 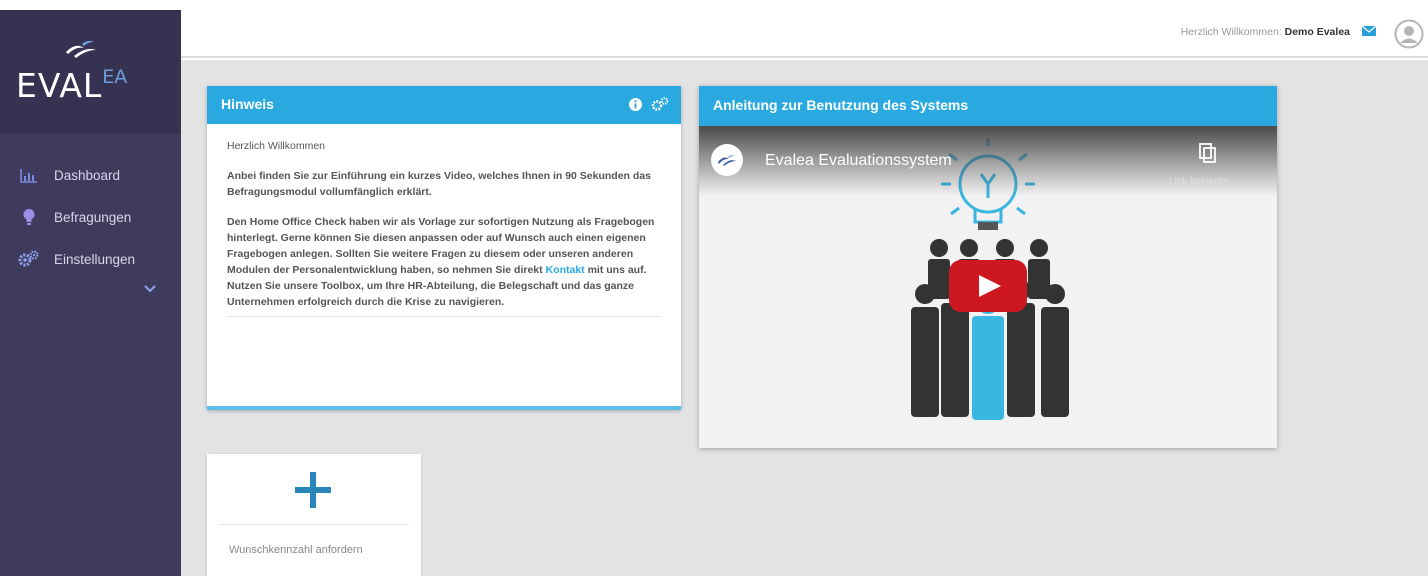 I want to click on add-kpi-label: Wunschkennzahl anfordern, so click(x=296, y=550).